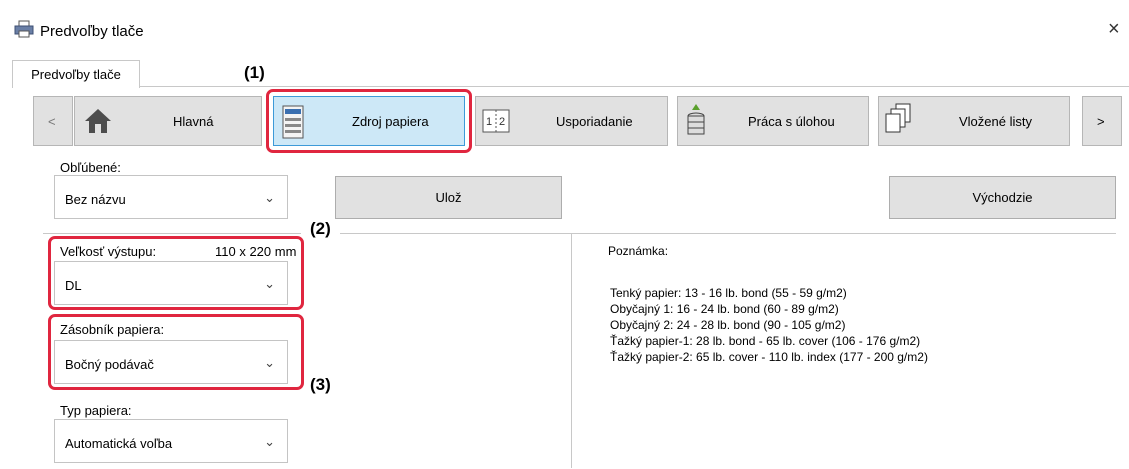 The height and width of the screenshot is (469, 1129). What do you see at coordinates (571, 350) in the screenshot?
I see `vertical-separator` at bounding box center [571, 350].